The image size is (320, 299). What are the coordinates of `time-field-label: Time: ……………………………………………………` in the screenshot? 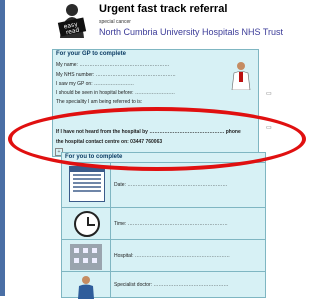 It's located at (171, 224).